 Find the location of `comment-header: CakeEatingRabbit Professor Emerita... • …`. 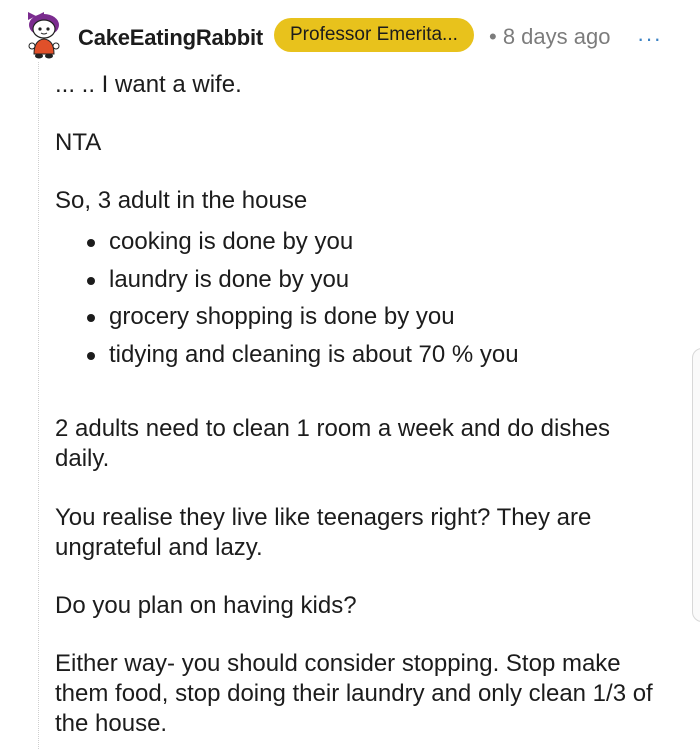

comment-header: CakeEatingRabbit Professor Emerita... • … is located at coordinates (350, 36).